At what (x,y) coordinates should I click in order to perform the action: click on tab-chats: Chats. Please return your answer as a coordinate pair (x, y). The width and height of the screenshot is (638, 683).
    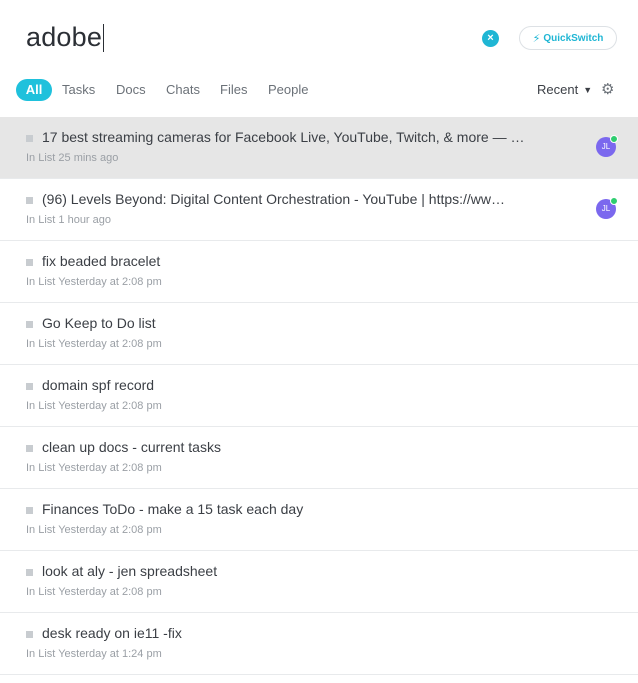
    Looking at the image, I should click on (183, 90).